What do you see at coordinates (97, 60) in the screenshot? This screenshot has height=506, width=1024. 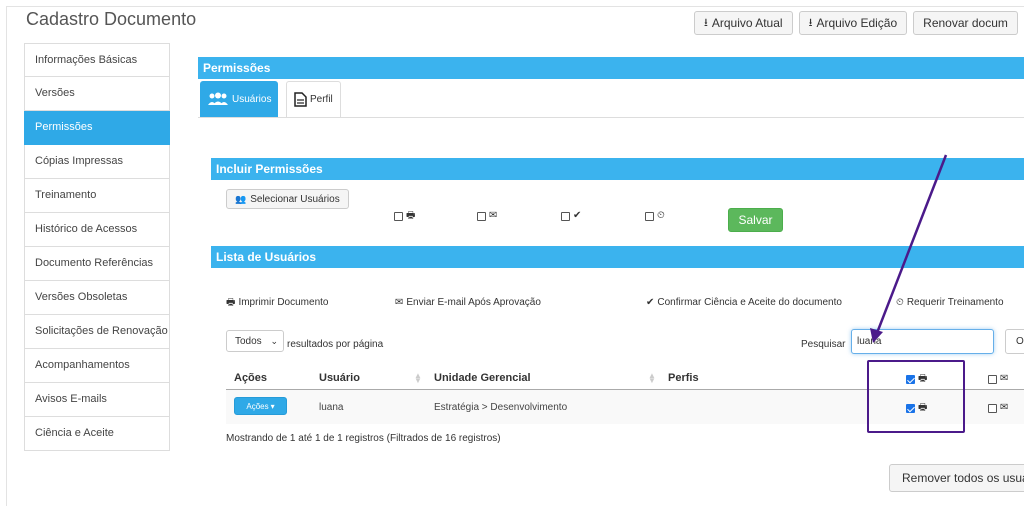 I see `sidebar-item-informacoes-basicas: Informações Básicas` at bounding box center [97, 60].